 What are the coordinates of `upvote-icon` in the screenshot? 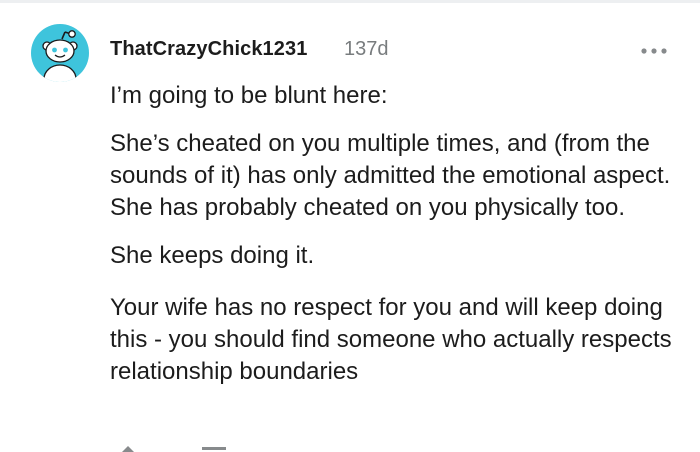 It's located at (128, 448).